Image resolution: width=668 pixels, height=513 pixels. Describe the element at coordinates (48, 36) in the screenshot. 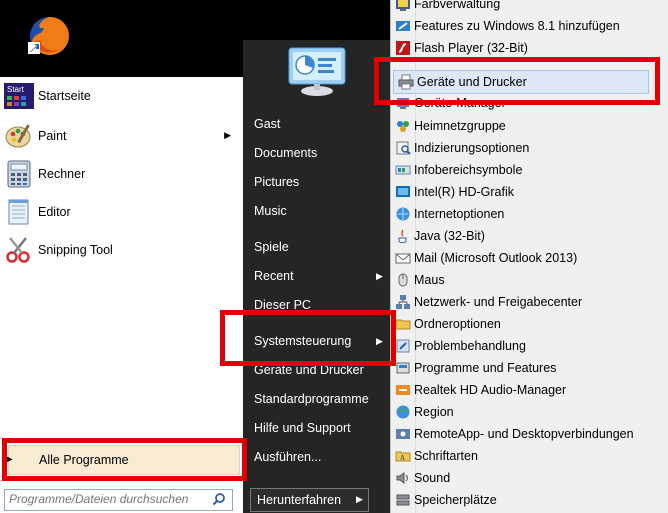

I see `firefox-shortcut-icon` at that location.